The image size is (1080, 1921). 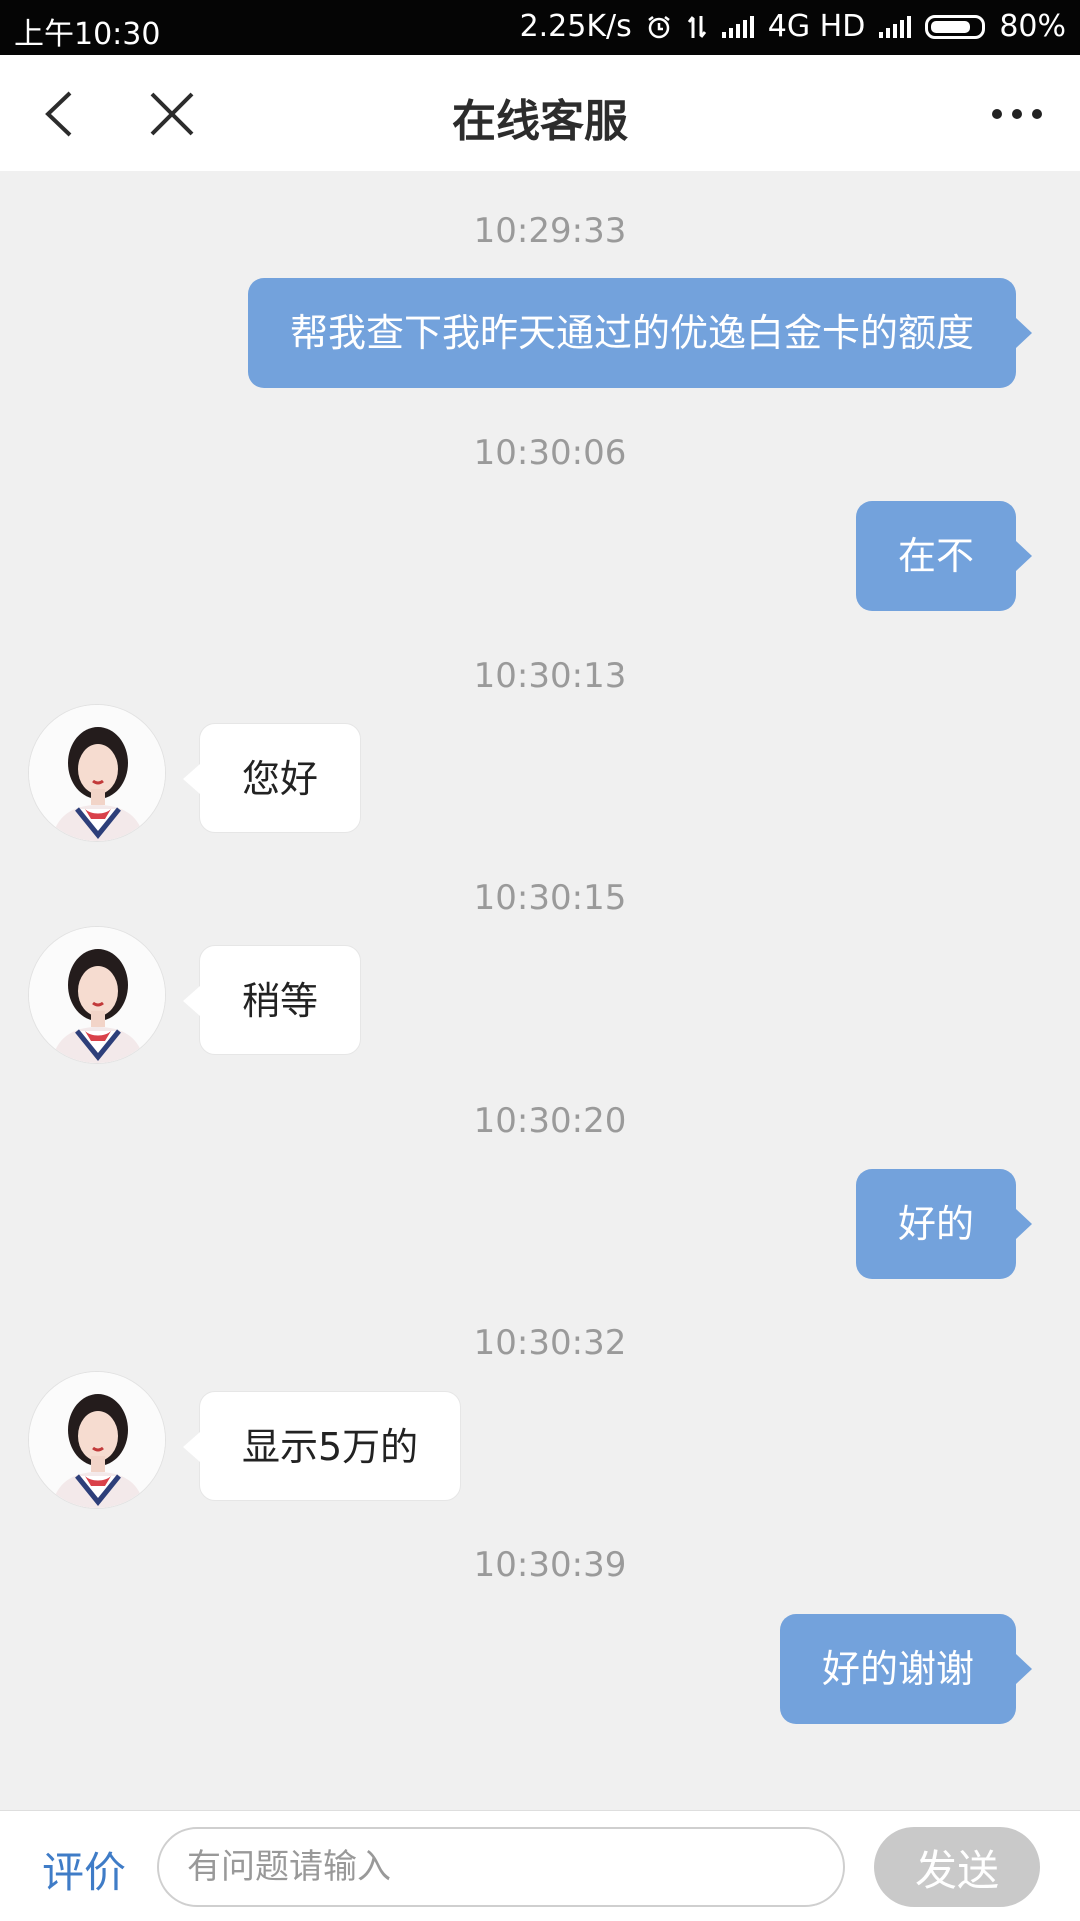 I want to click on signal-icon, so click(x=737, y=26).